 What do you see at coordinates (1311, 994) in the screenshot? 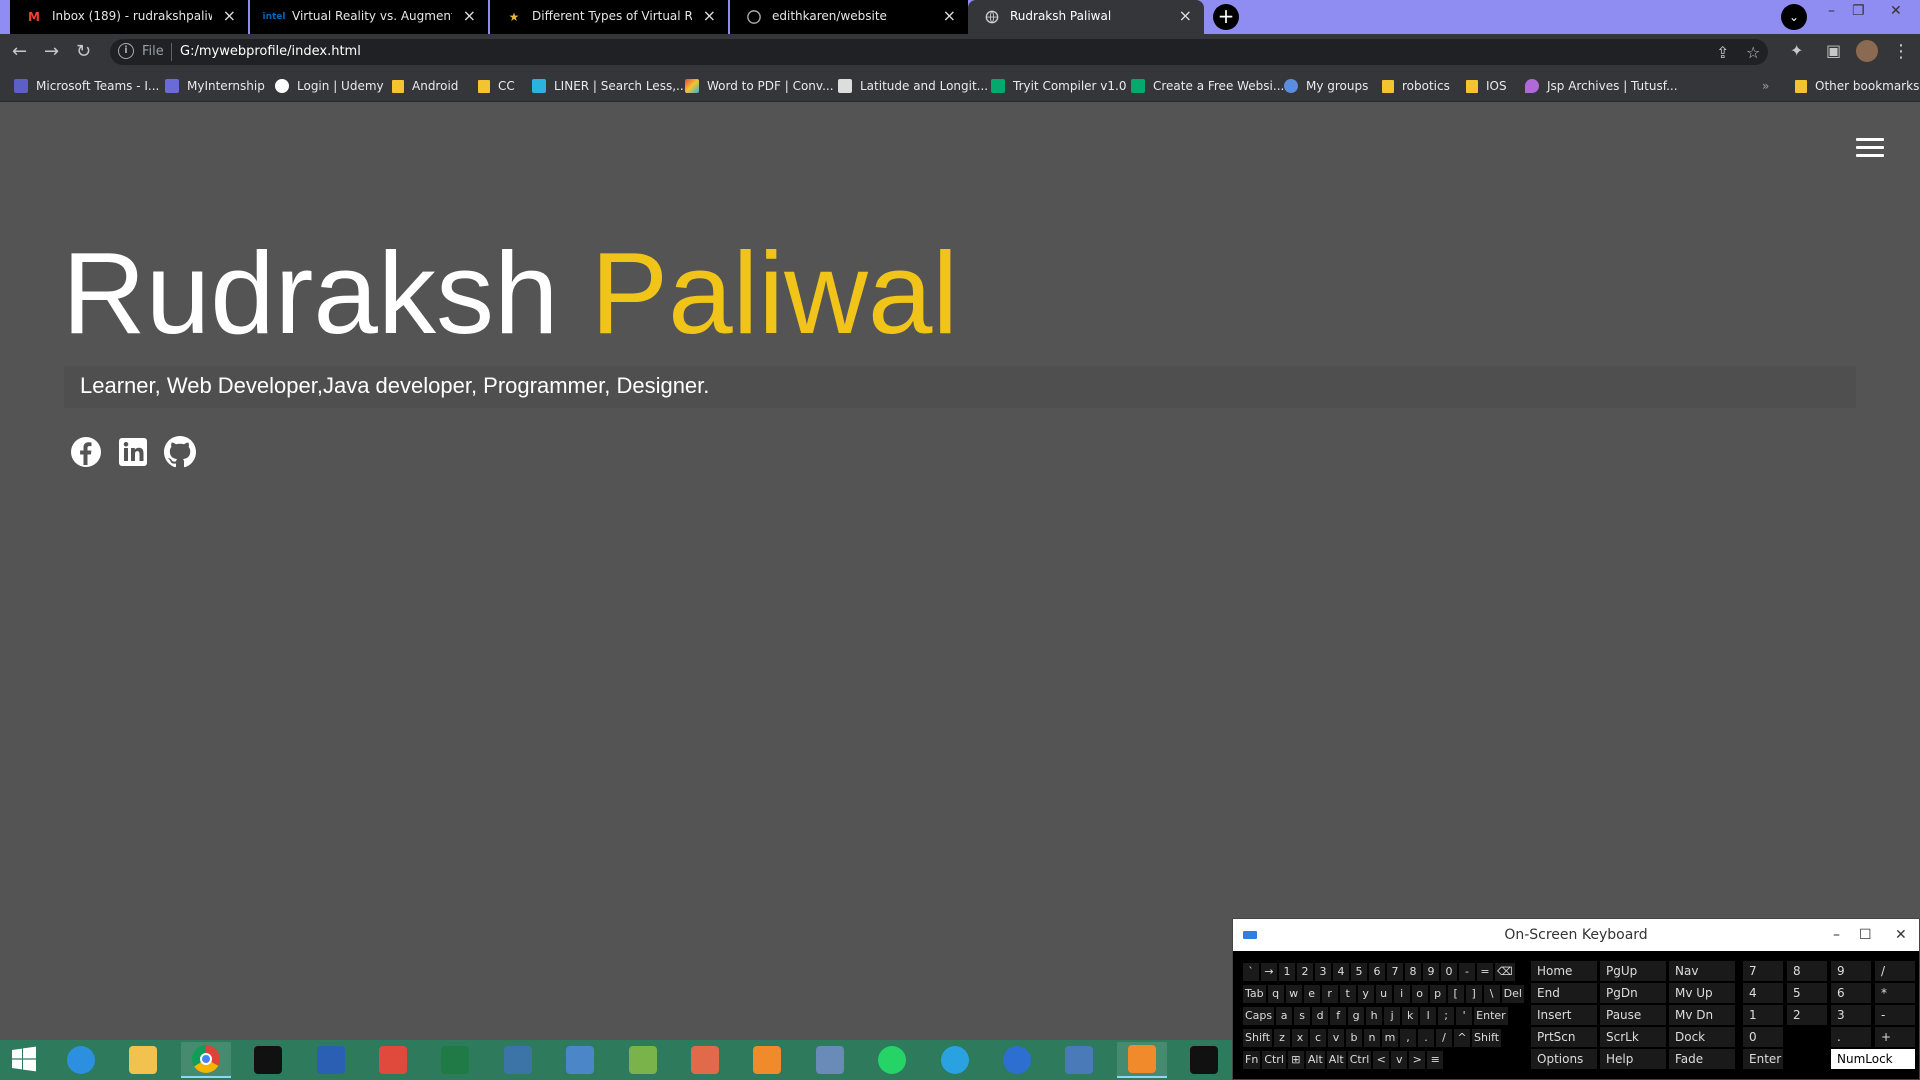
I see `osk-key: e` at bounding box center [1311, 994].